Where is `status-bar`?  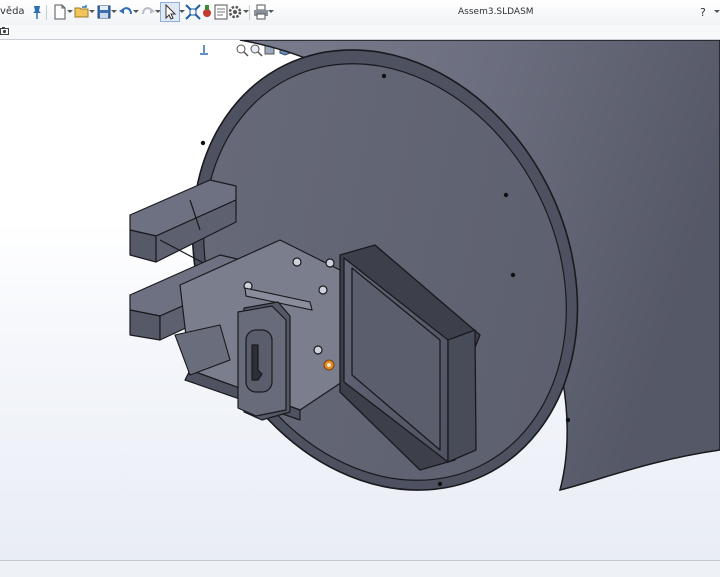
status-bar is located at coordinates (360, 568).